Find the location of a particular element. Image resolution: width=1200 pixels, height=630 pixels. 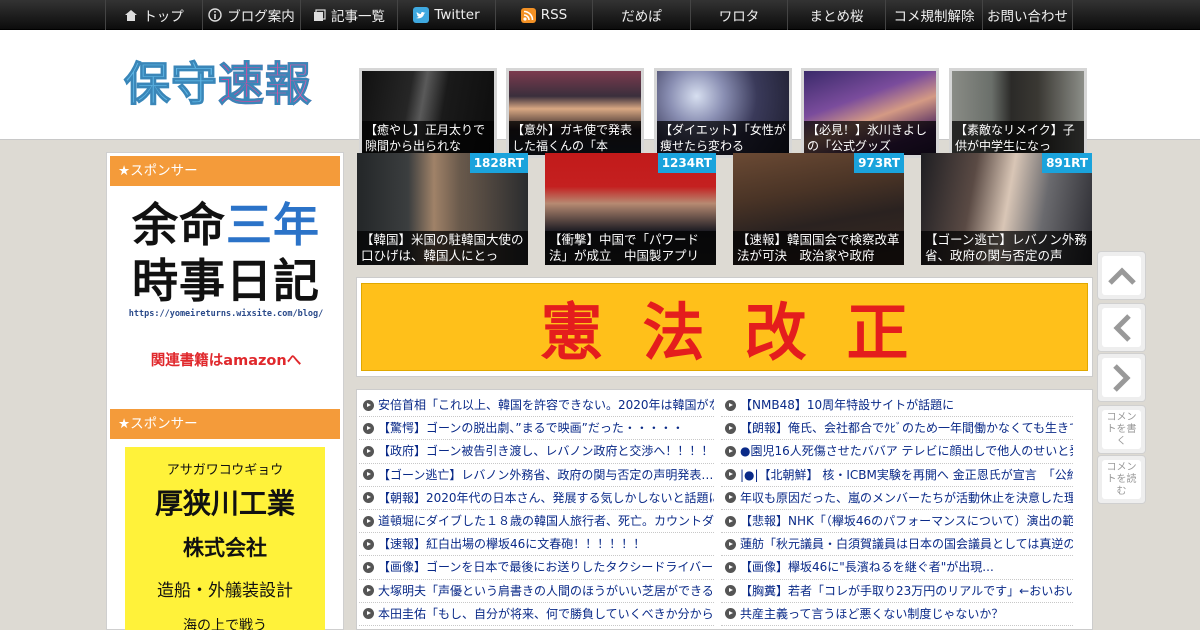

ranking-rt-badge-2: 1234RT is located at coordinates (686, 163).